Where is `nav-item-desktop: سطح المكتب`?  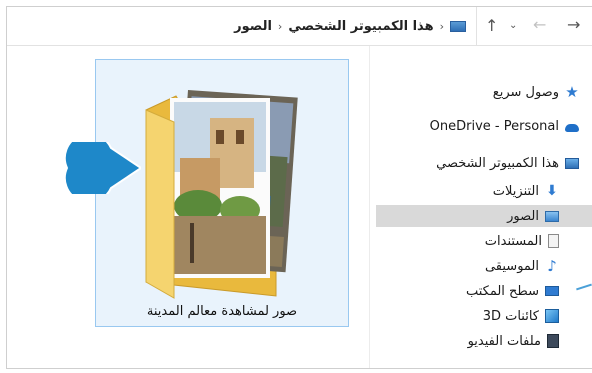
nav-item-desktop: سطح المكتب is located at coordinates (512, 291).